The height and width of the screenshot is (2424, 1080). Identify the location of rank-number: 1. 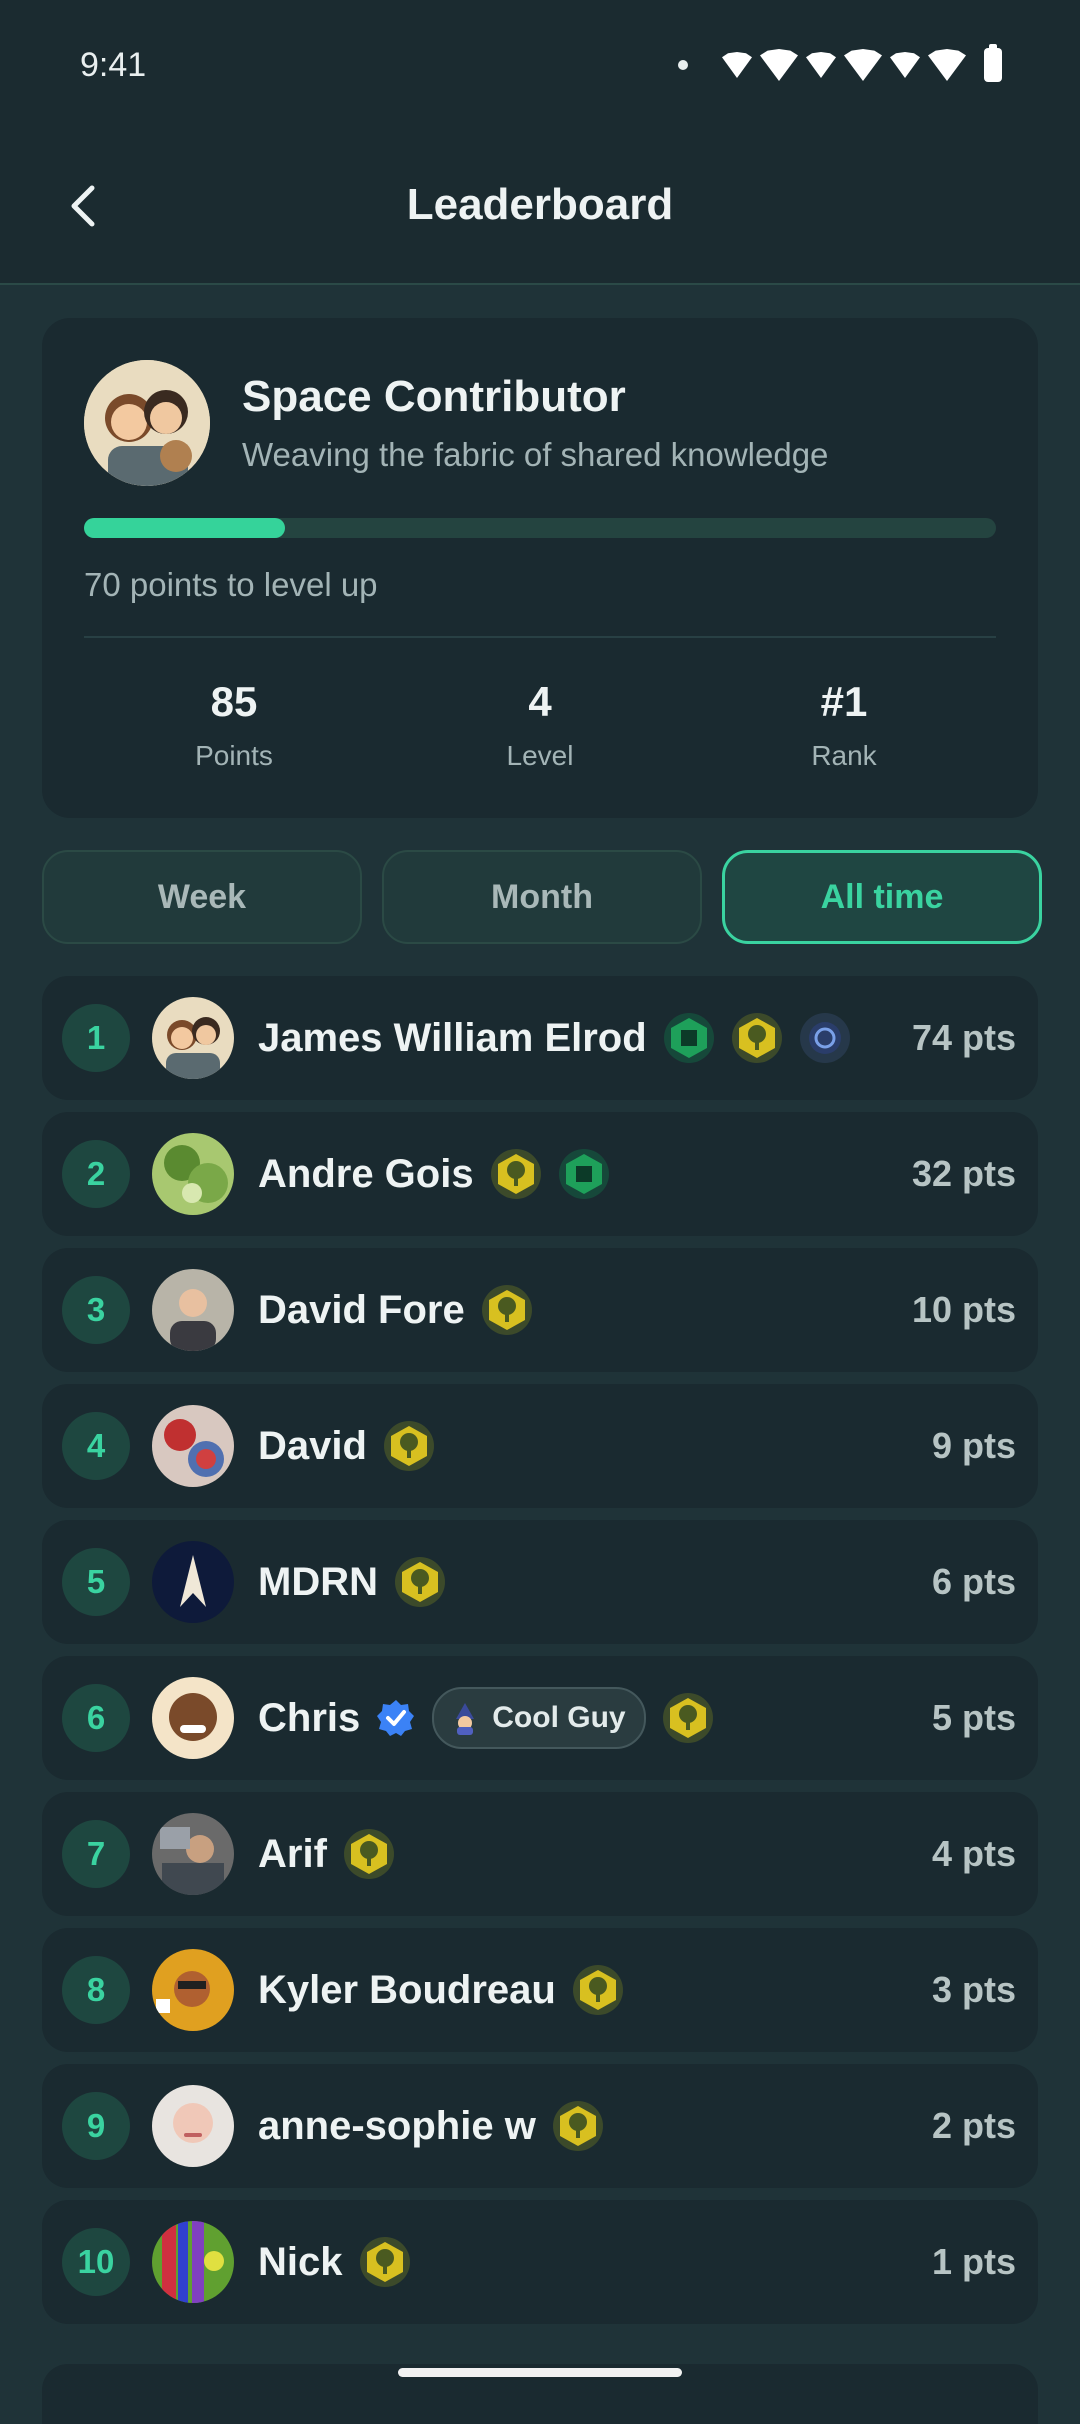
(96, 1038).